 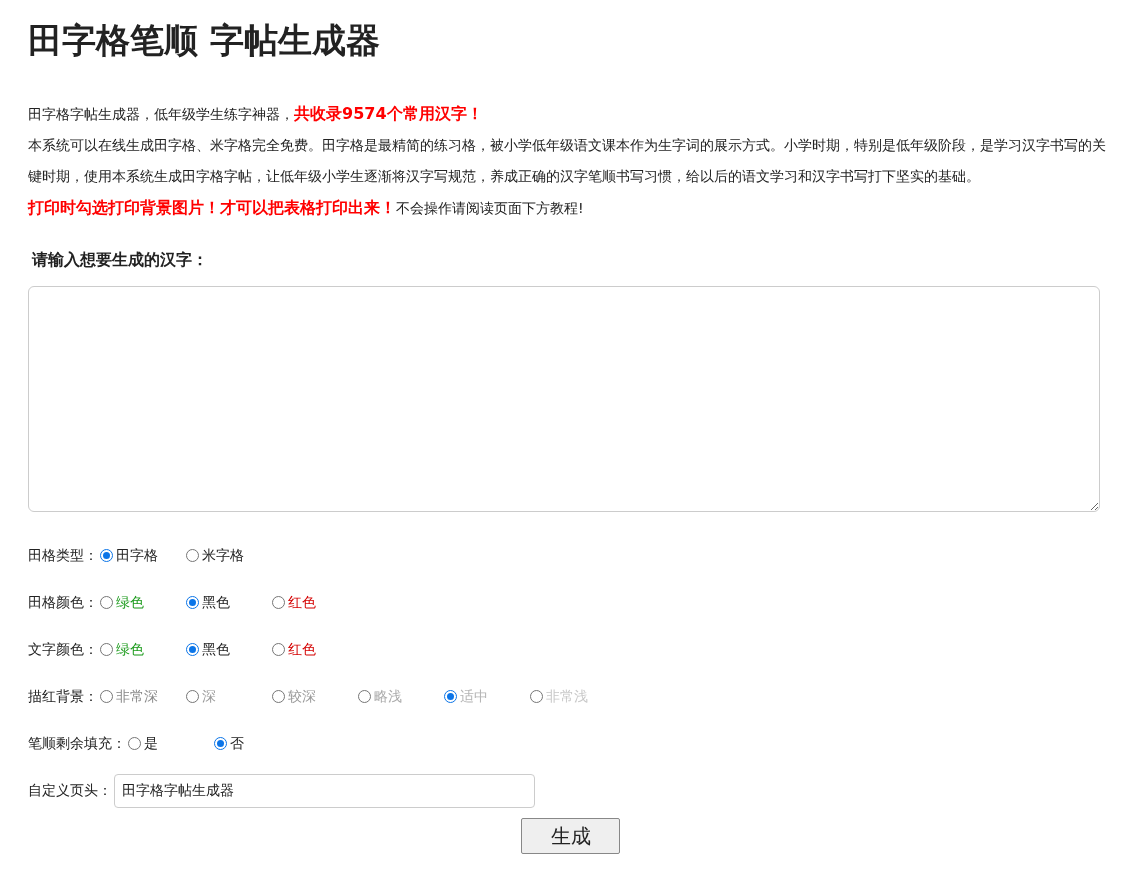 I want to click on radio-option: 否, so click(x=257, y=743).